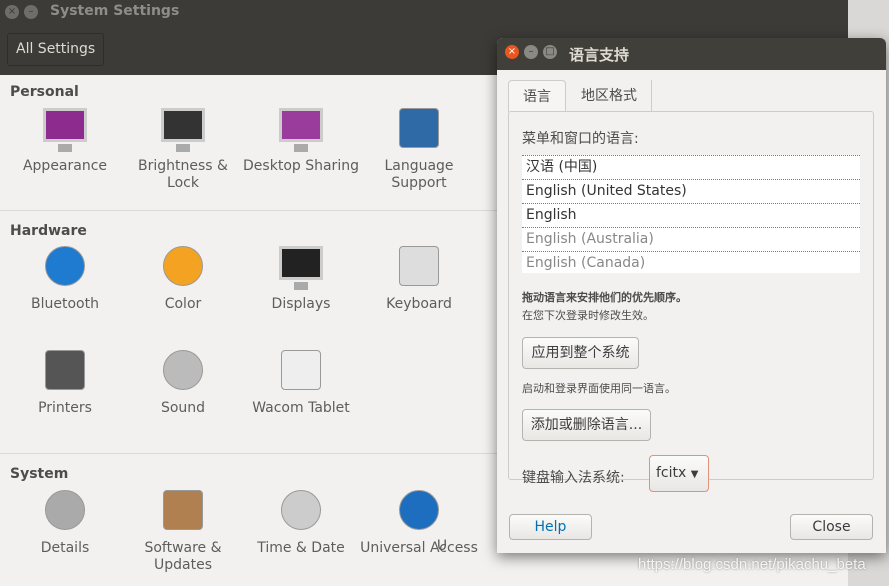 The width and height of the screenshot is (889, 586). I want to click on settings-item: Color, so click(183, 279).